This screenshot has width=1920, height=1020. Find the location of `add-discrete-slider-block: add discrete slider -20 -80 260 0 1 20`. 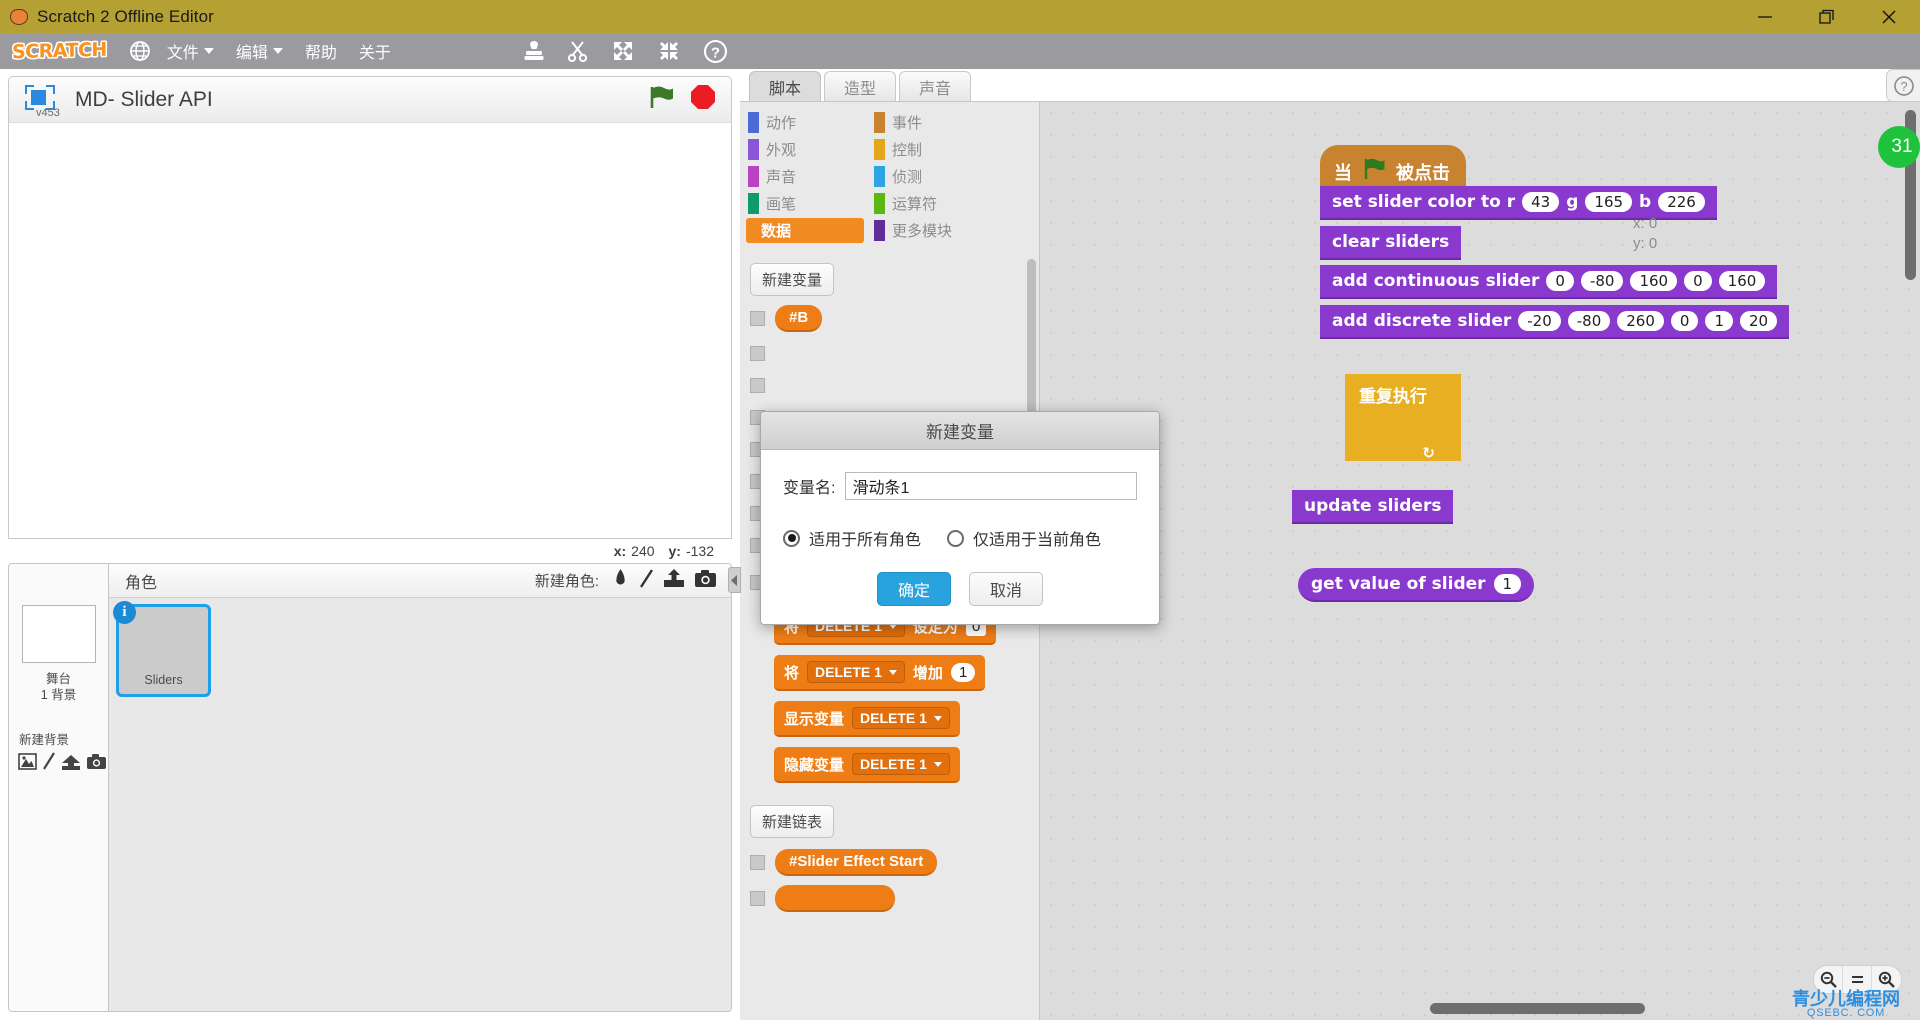

add-discrete-slider-block: add discrete slider -20 -80 260 0 1 20 is located at coordinates (1555, 322).